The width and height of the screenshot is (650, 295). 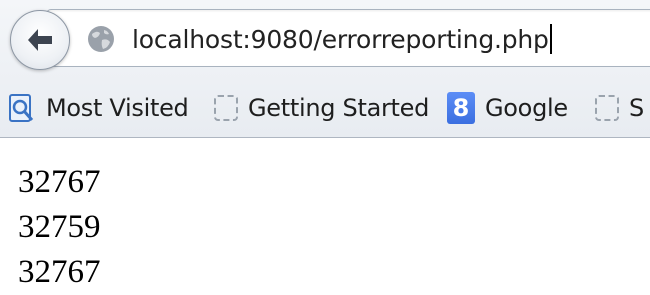 I want to click on page-content: 32767 32759 32767, so click(x=59, y=227).